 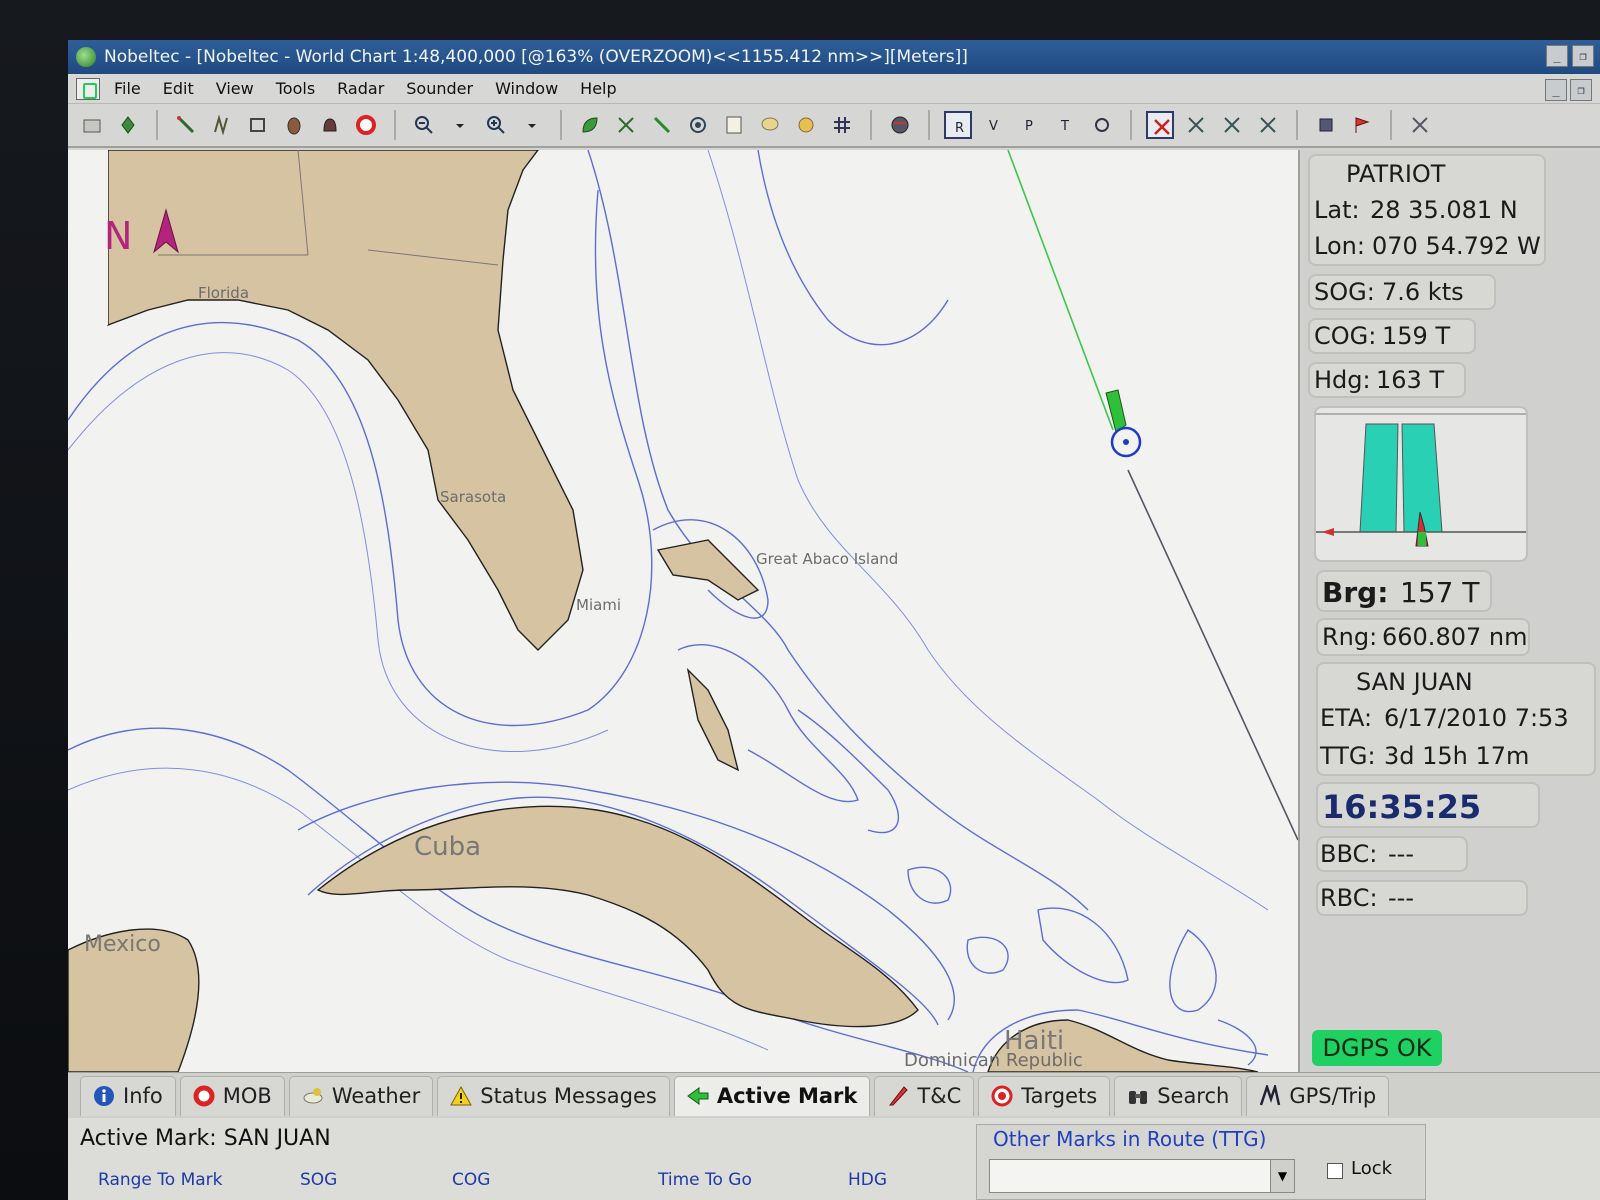 I want to click on chevron-down-icon: ▼, so click(x=1282, y=1176).